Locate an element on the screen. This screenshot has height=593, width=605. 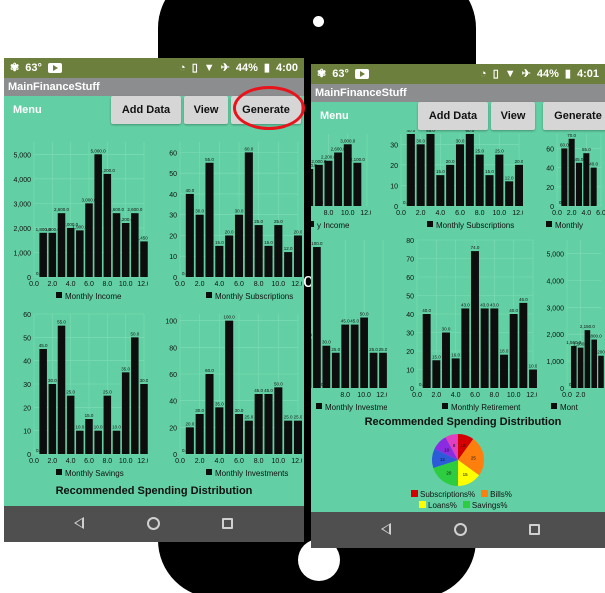
spending-pie-chart: 10 25 15 20 12 10 8 is located at coordinates (458, 460).